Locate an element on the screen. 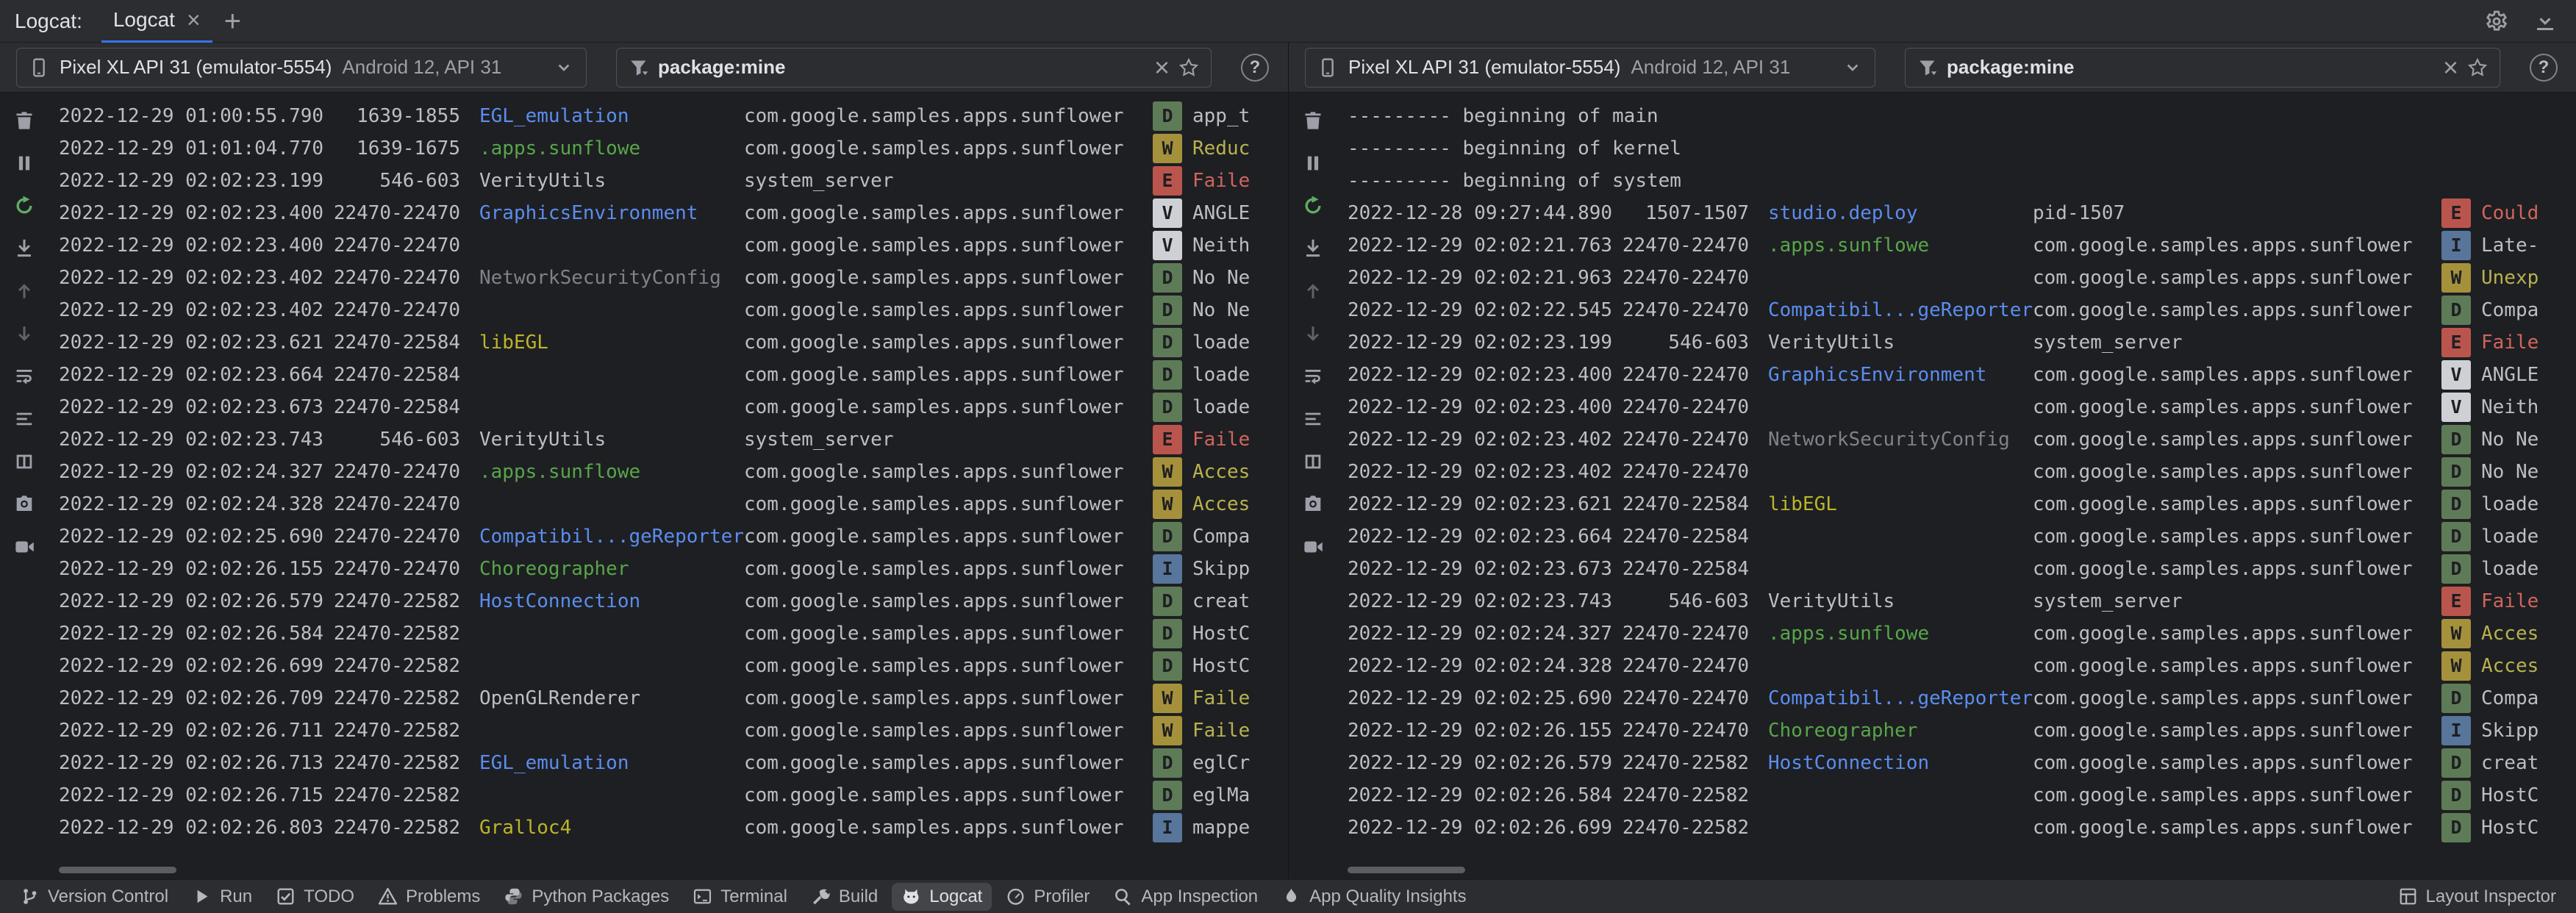 Image resolution: width=2576 pixels, height=913 pixels. statusbar-item-python-packages: Python Packages is located at coordinates (586, 897).